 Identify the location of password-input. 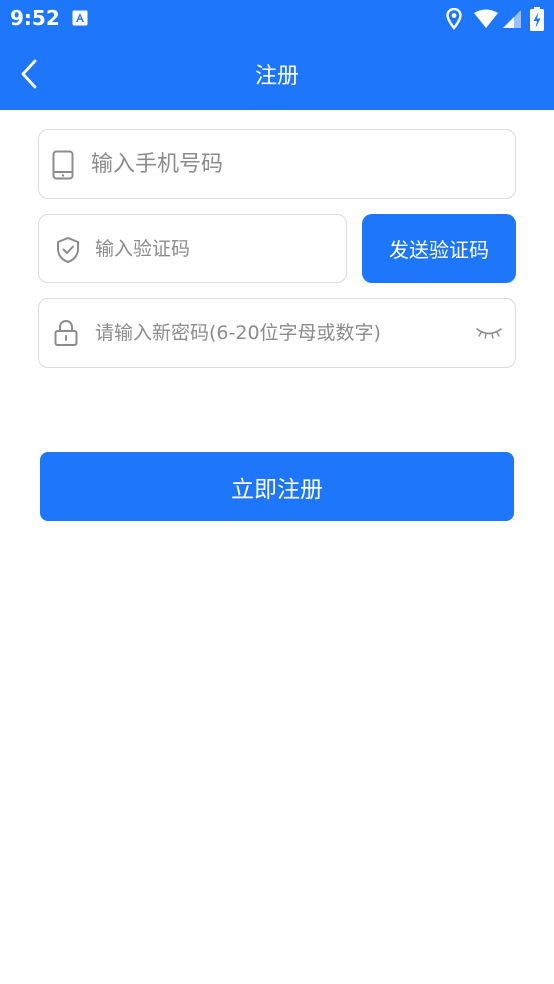
(285, 333).